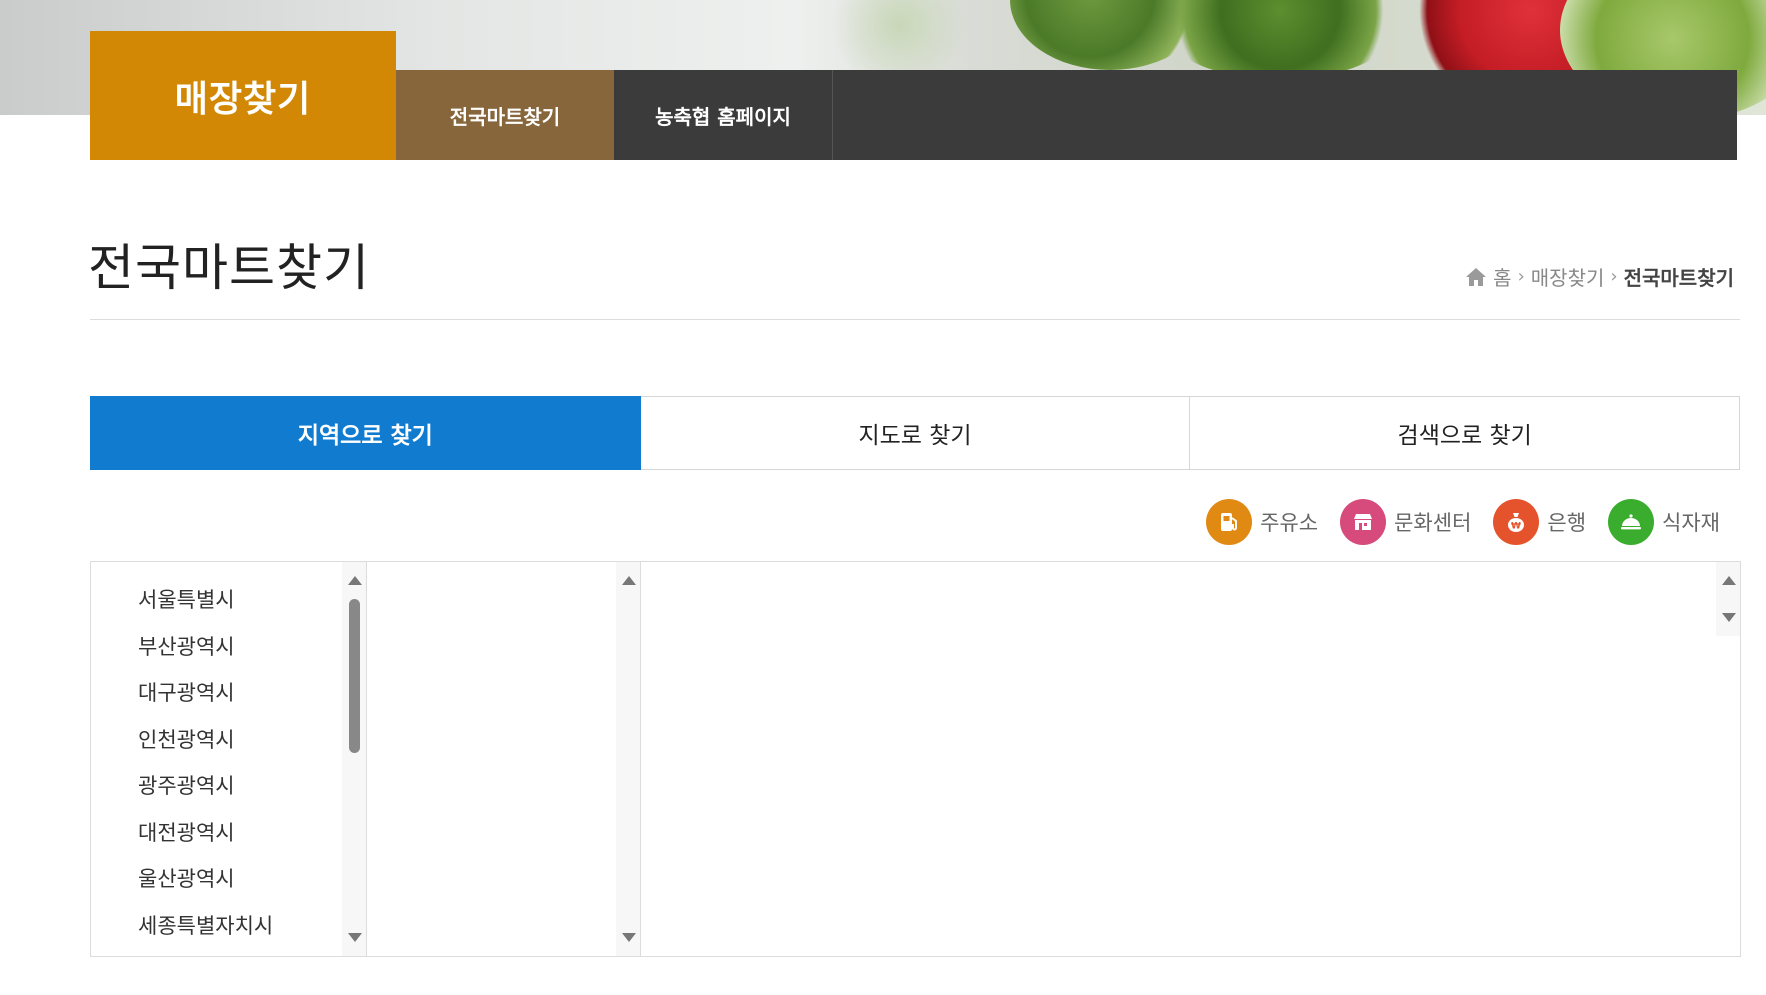 The image size is (1766, 995). I want to click on nav-item-label: 농축협 홈페이지, so click(723, 116).